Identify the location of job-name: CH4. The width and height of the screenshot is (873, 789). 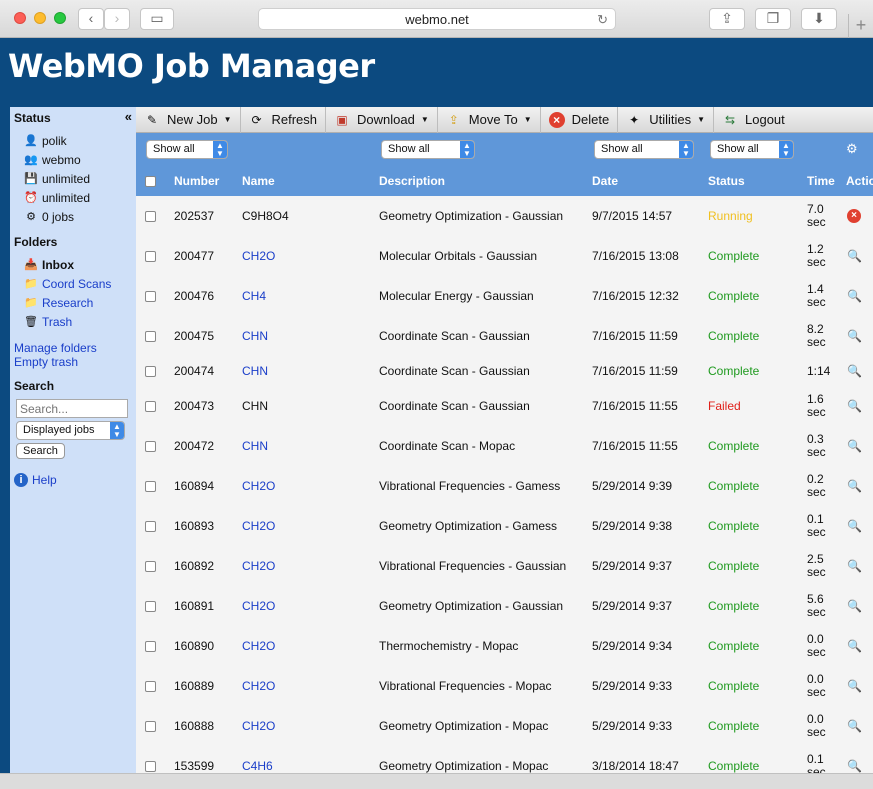
(254, 296).